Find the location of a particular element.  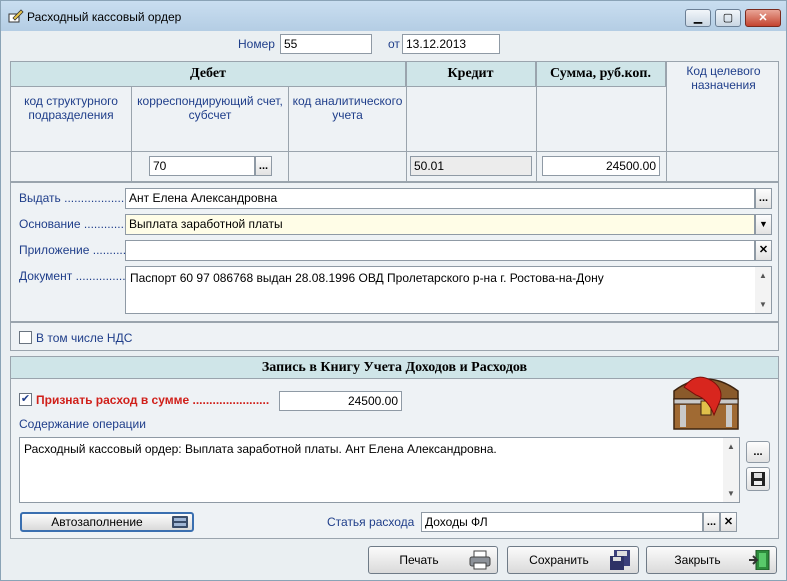

date-label: от is located at coordinates (394, 44).